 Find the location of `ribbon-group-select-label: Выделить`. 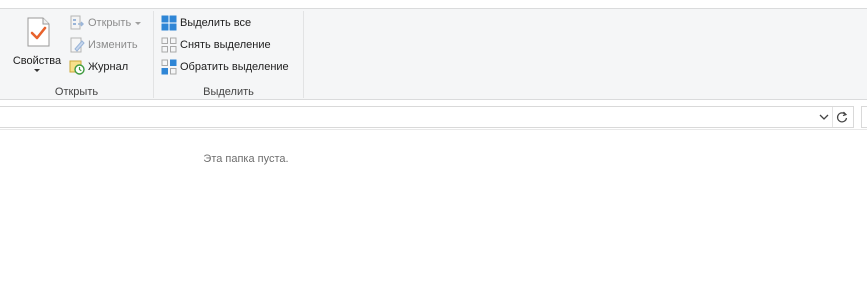

ribbon-group-select-label: Выделить is located at coordinates (228, 92).